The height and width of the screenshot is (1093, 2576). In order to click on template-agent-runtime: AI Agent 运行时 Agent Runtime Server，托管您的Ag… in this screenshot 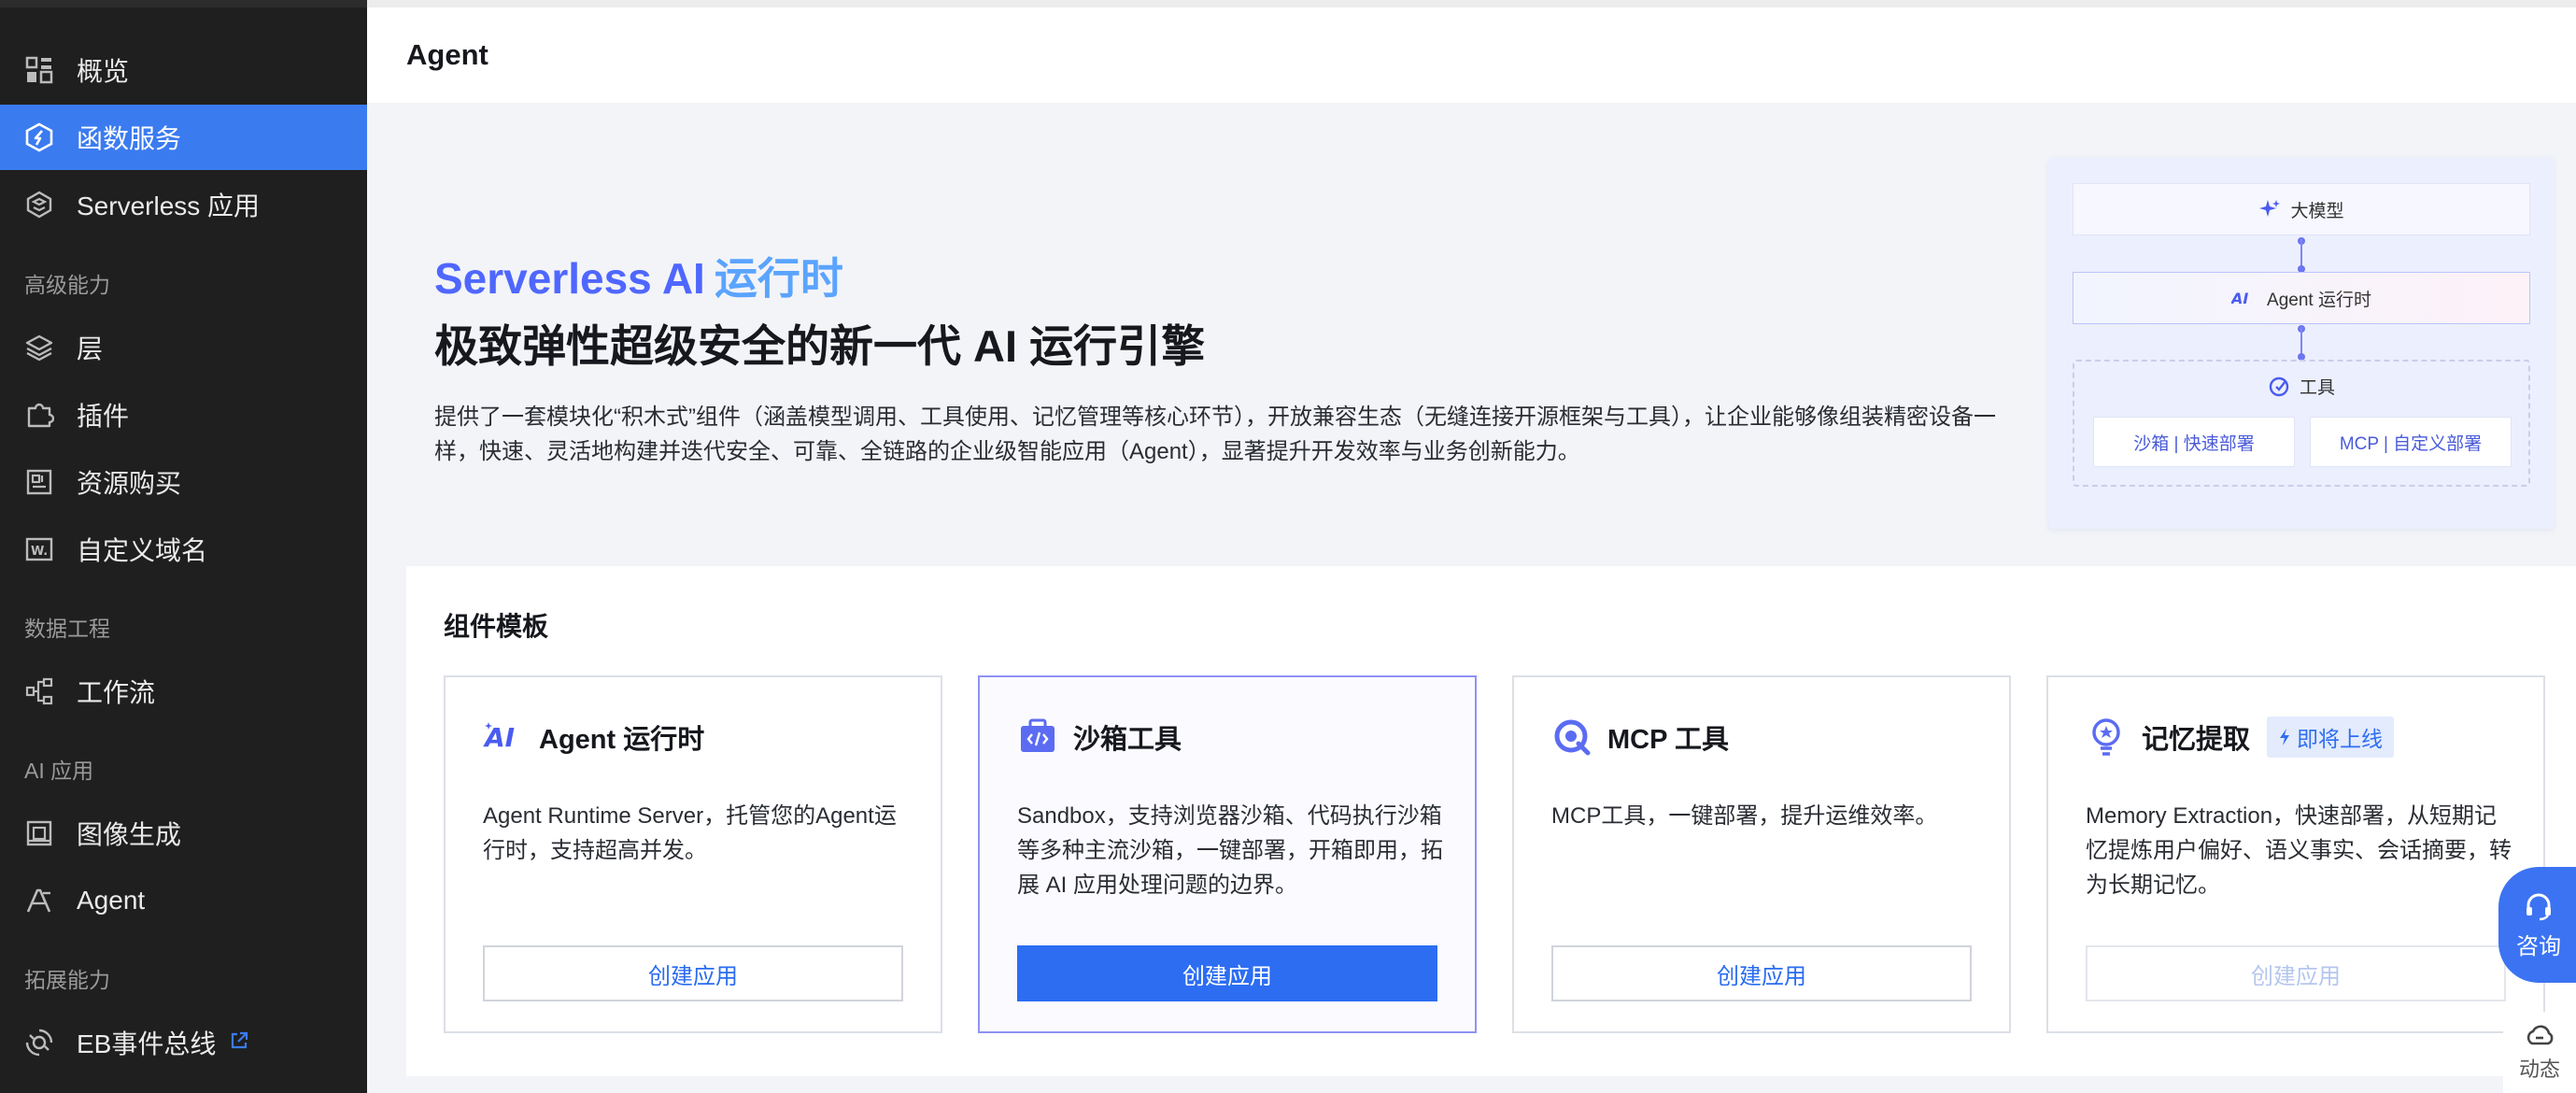, I will do `click(693, 854)`.